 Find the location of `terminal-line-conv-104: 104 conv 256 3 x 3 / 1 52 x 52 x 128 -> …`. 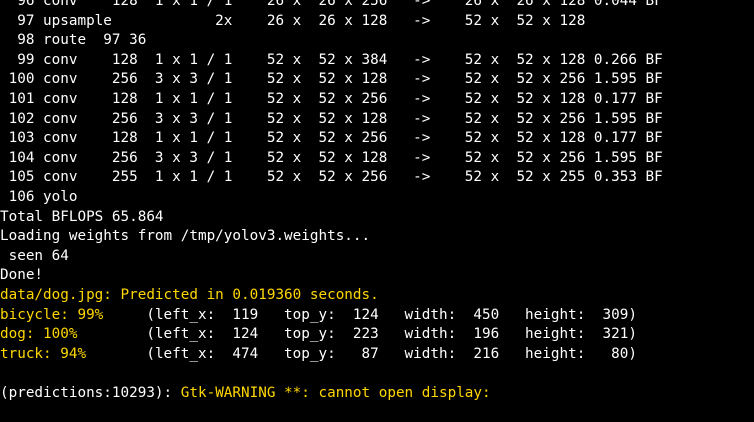

terminal-line-conv-104: 104 conv 256 3 x 3 / 1 52 x 52 x 128 -> … is located at coordinates (331, 157).